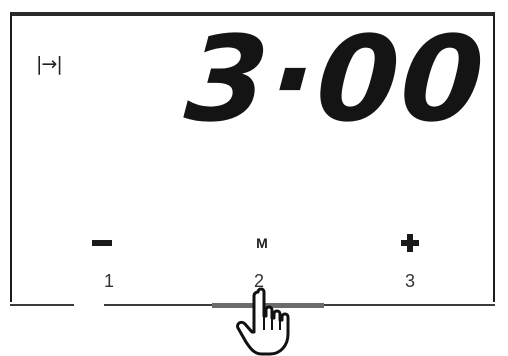  What do you see at coordinates (410, 281) in the screenshot?
I see `button-number-3: 3` at bounding box center [410, 281].